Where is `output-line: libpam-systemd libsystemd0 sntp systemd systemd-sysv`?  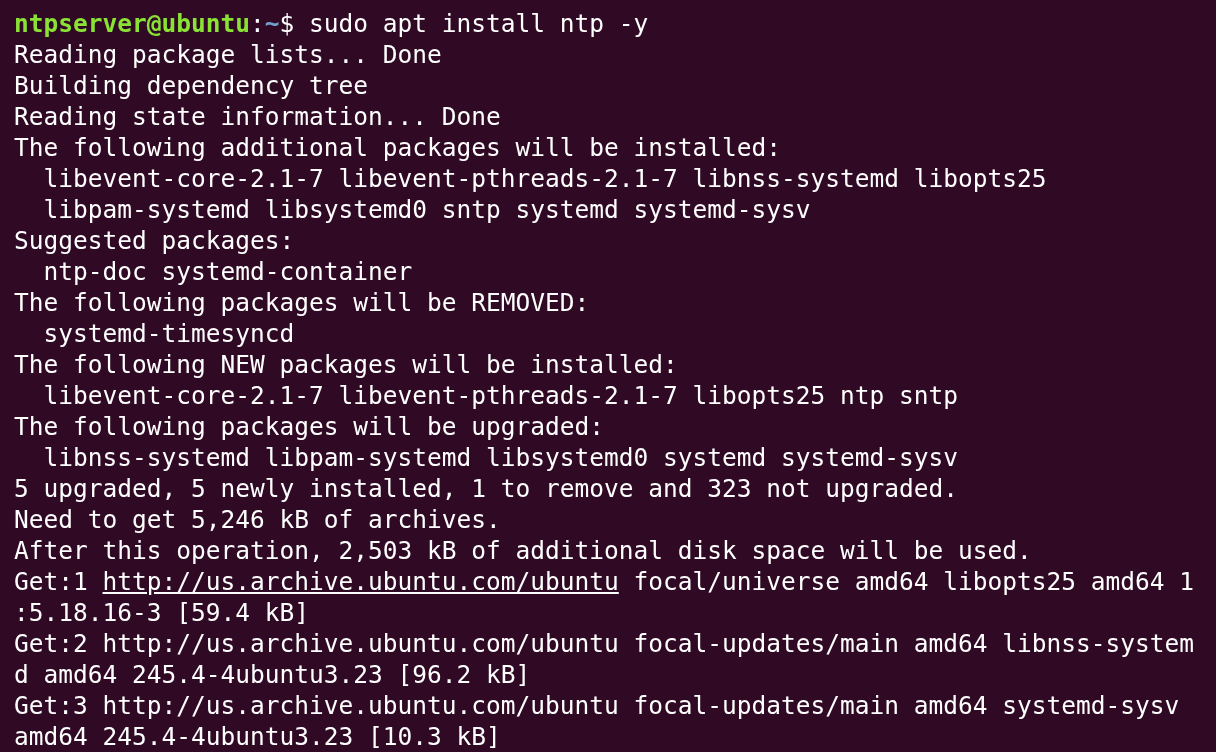 output-line: libpam-systemd libsystemd0 sntp systemd systemd-sysv is located at coordinates (427, 209).